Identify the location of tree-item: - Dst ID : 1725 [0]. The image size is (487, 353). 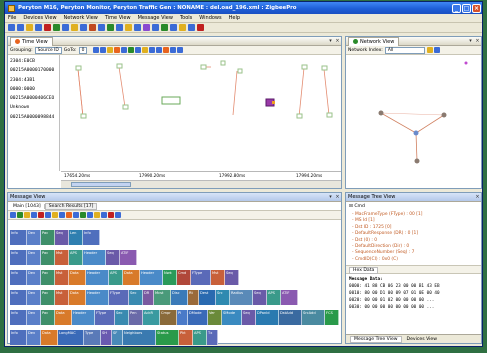
(372, 227).